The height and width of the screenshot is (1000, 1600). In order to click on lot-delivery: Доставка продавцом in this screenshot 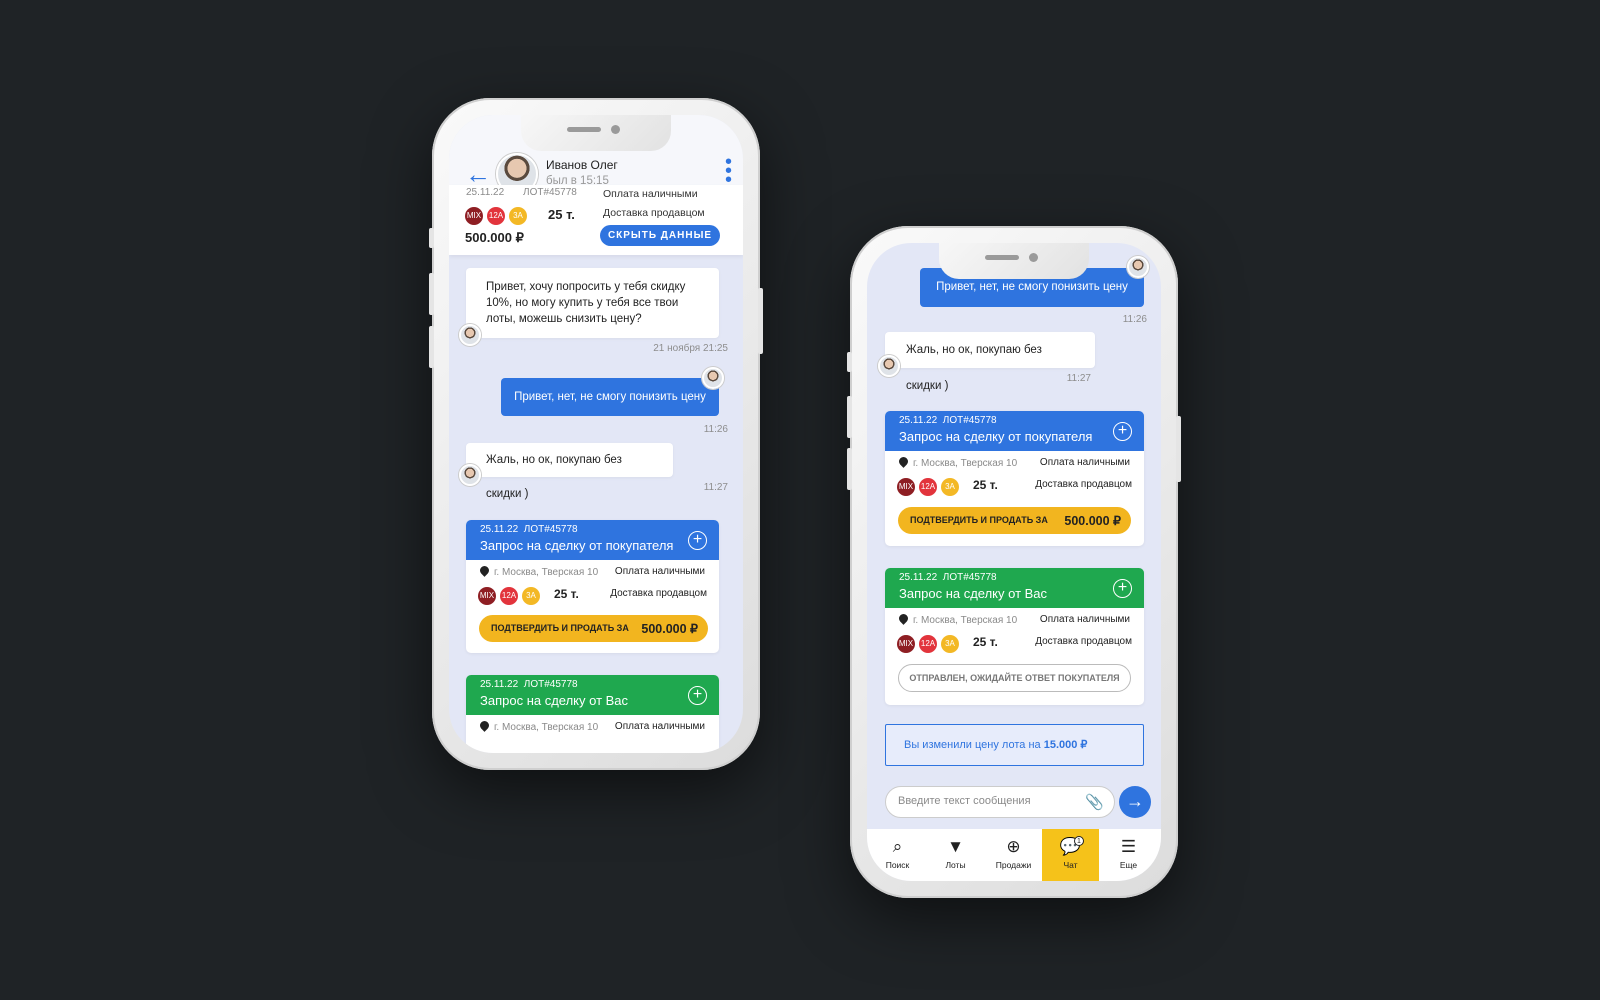, I will do `click(654, 213)`.